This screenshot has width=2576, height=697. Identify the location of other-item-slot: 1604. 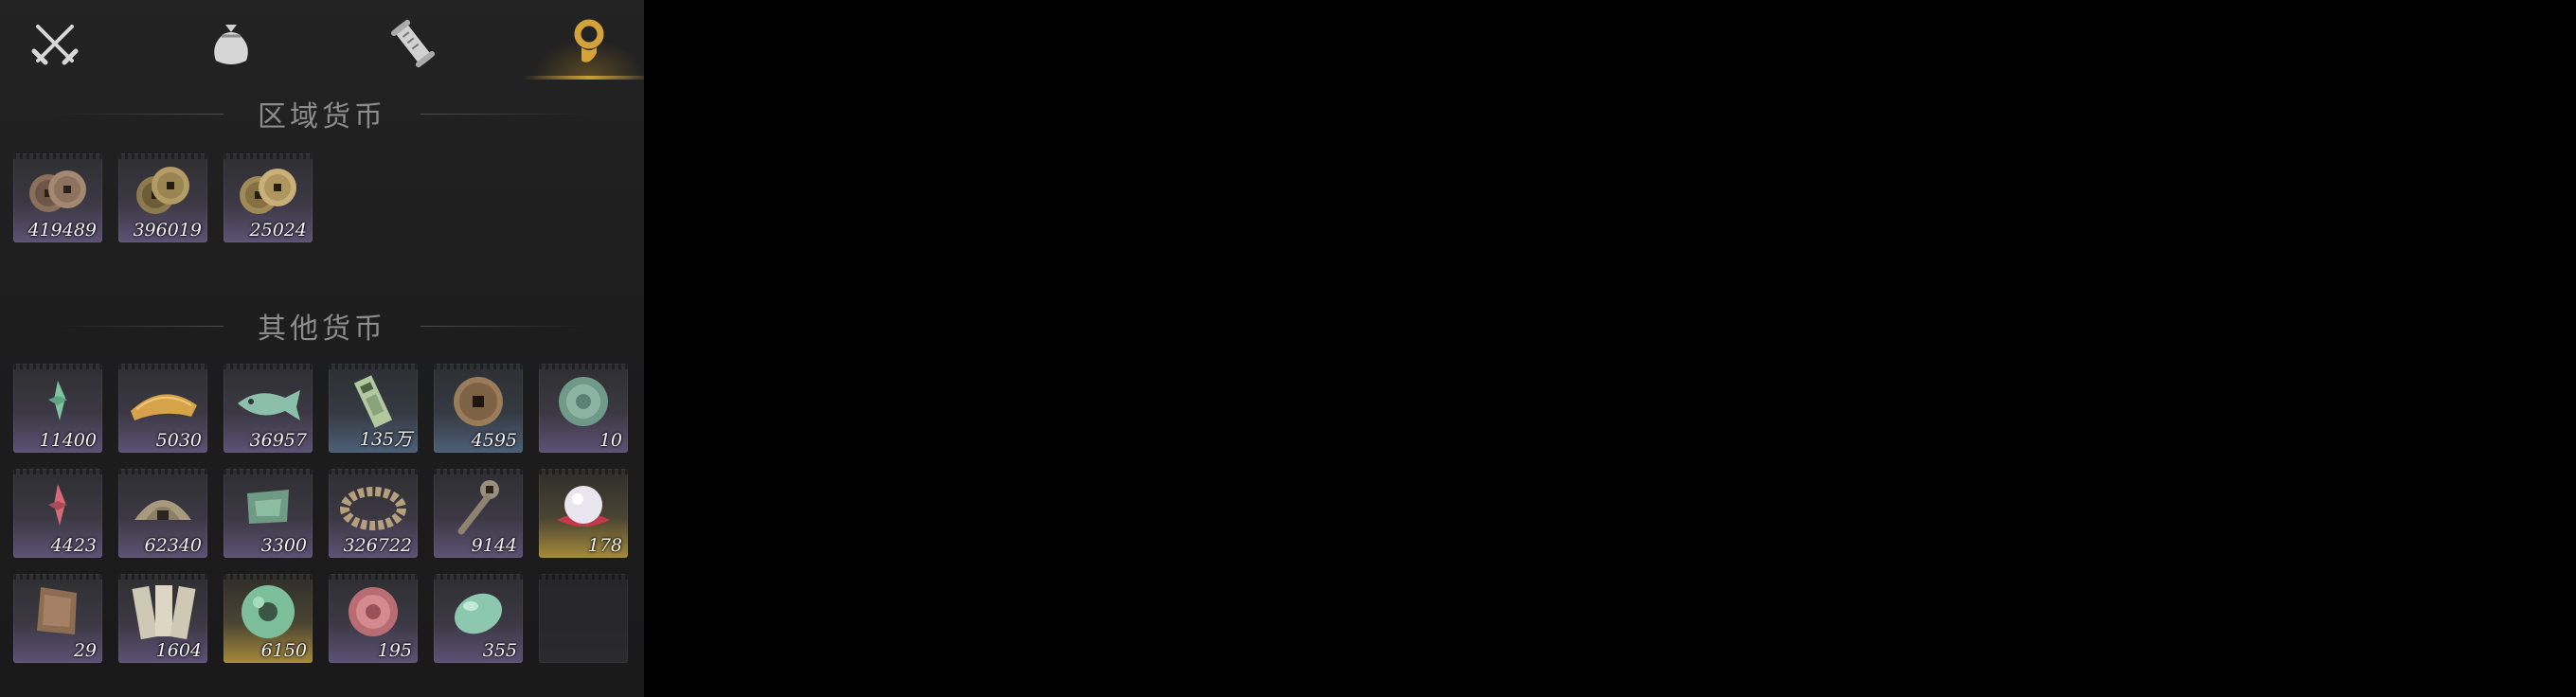
(162, 618).